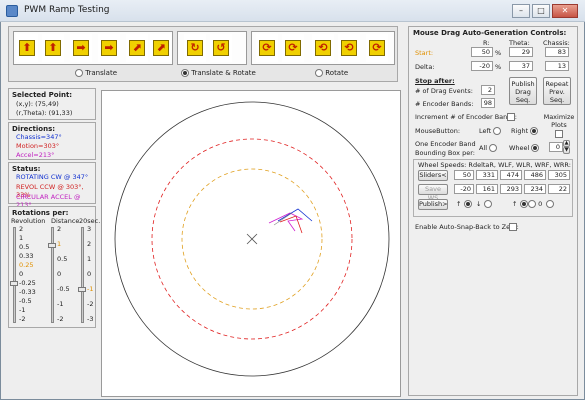  What do you see at coordinates (519, 148) in the screenshot?
I see `wheel-label: Wheel` at bounding box center [519, 148].